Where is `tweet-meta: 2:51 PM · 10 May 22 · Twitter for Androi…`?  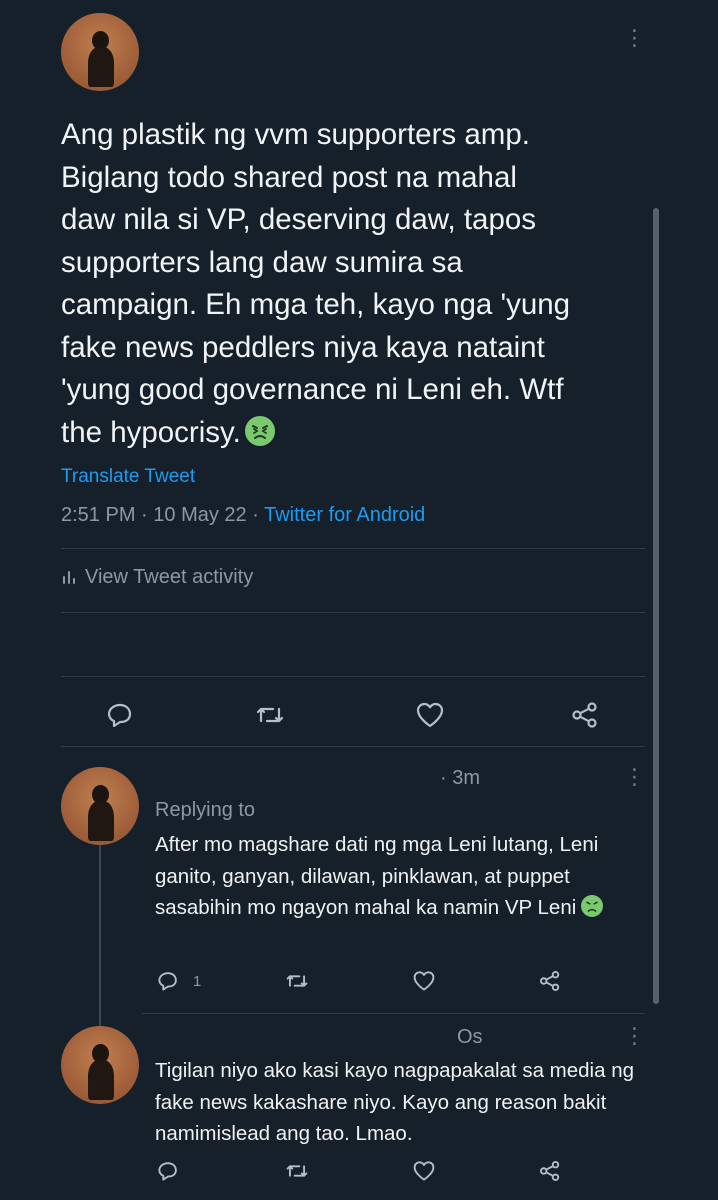
tweet-meta: 2:51 PM · 10 May 22 · Twitter for Androi… is located at coordinates (243, 515).